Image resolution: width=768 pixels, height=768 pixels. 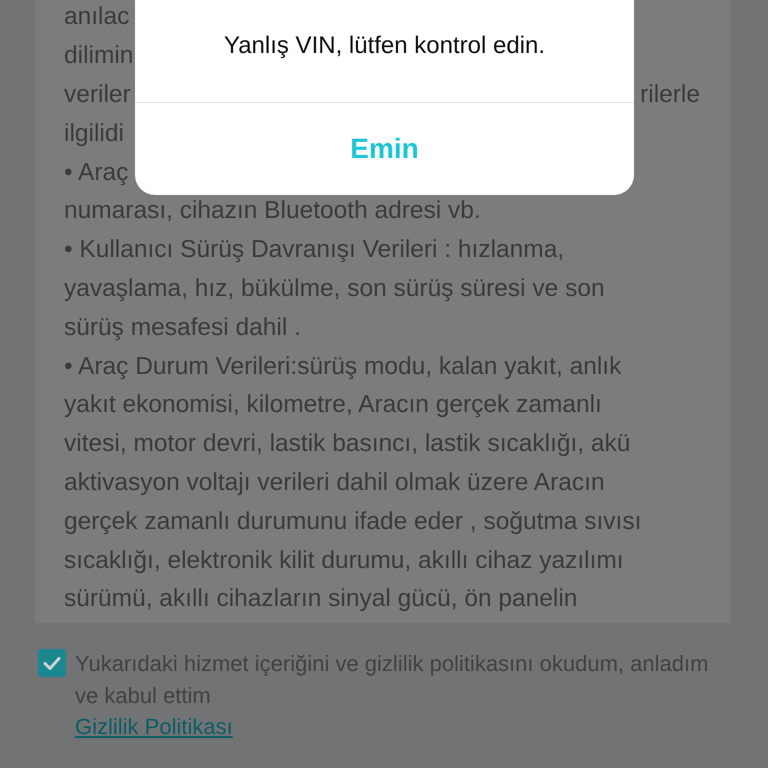 What do you see at coordinates (52, 663) in the screenshot?
I see `checkbox` at bounding box center [52, 663].